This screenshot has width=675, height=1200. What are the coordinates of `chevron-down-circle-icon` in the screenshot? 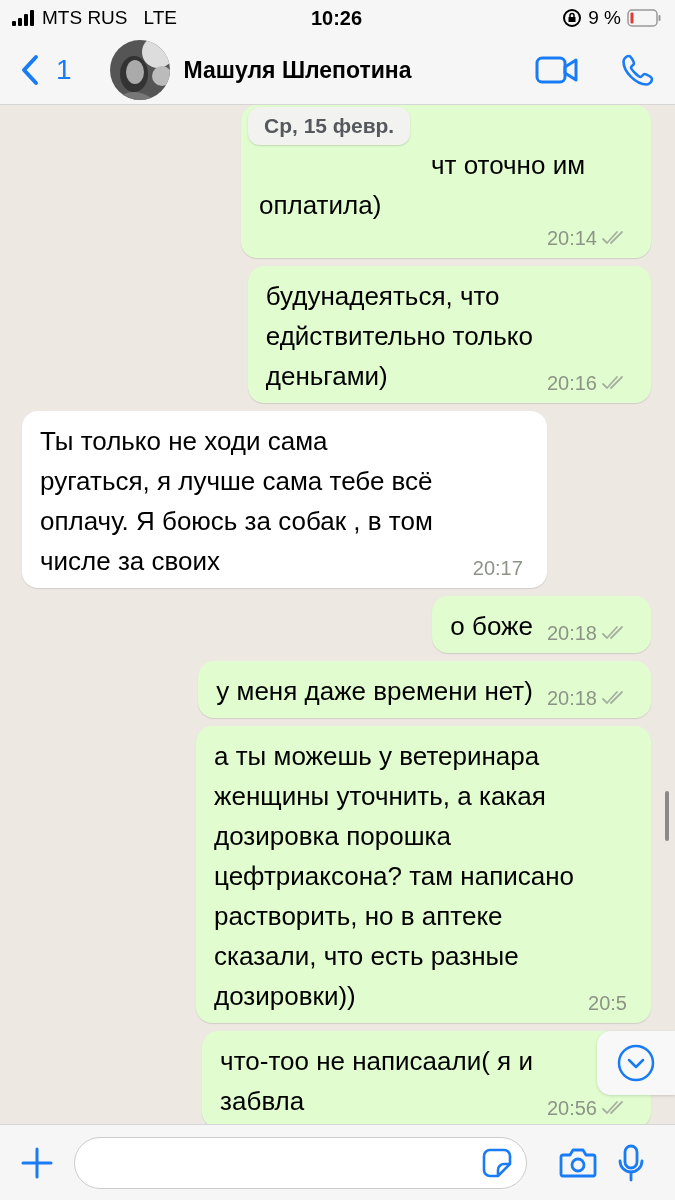 It's located at (636, 1063).